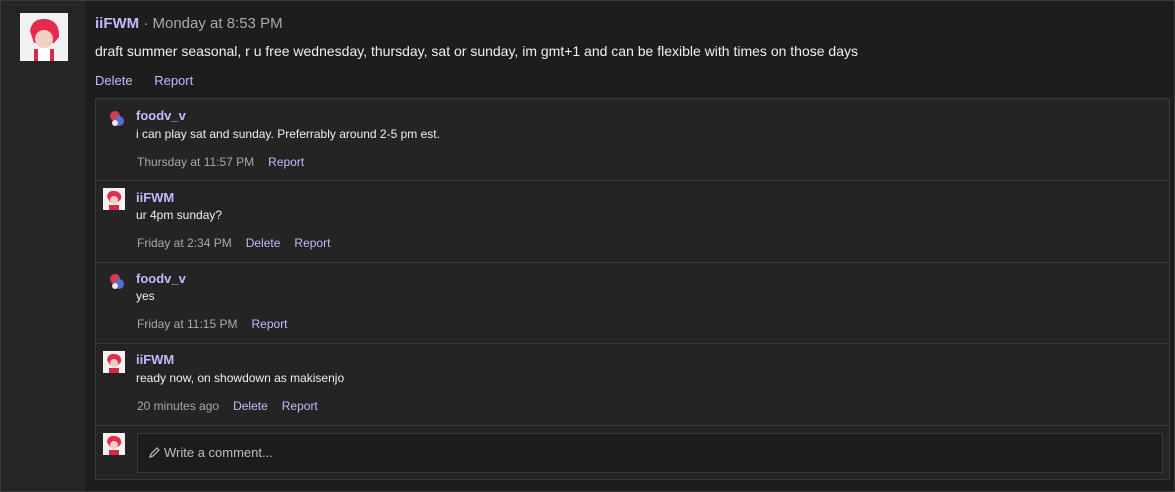  I want to click on comment-meta: Friday at 11:15 PM Report, so click(212, 324).